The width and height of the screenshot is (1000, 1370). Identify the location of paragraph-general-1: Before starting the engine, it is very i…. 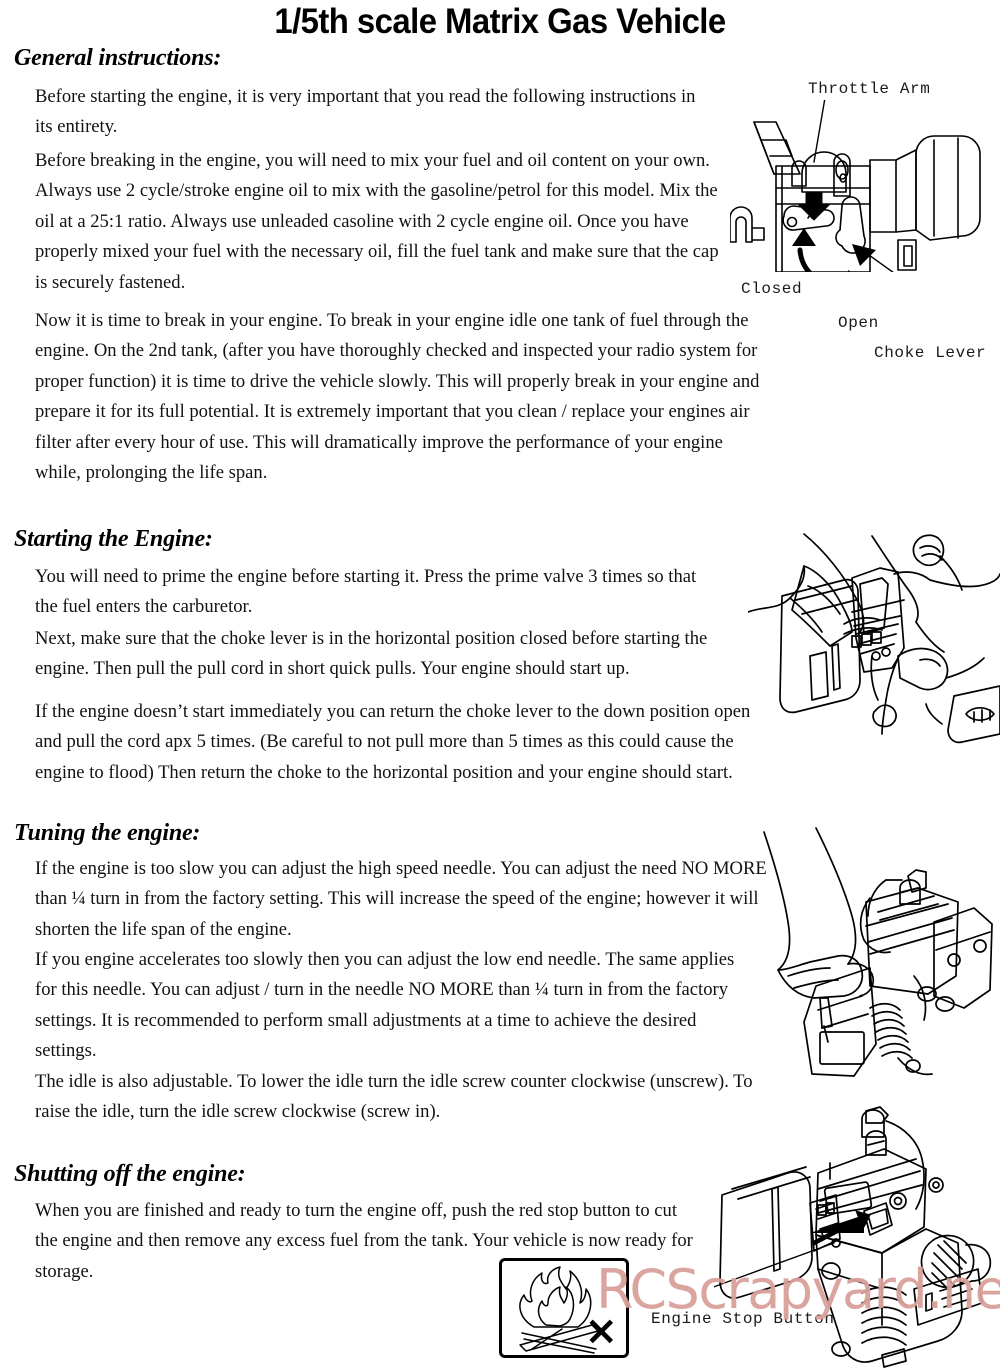
(365, 112).